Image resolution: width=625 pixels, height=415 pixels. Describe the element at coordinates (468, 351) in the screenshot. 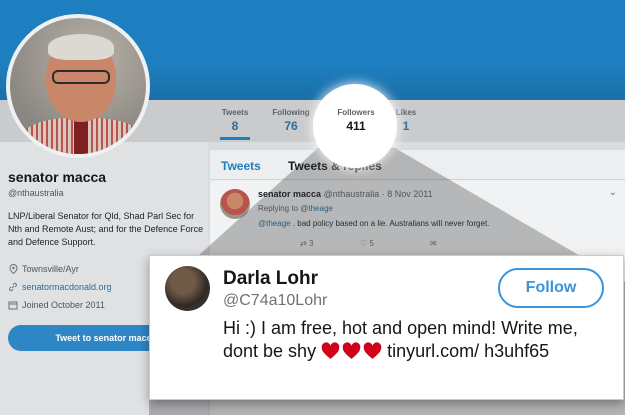

I see `dm-message-link: tinyurl.com/ h3uhf65` at that location.